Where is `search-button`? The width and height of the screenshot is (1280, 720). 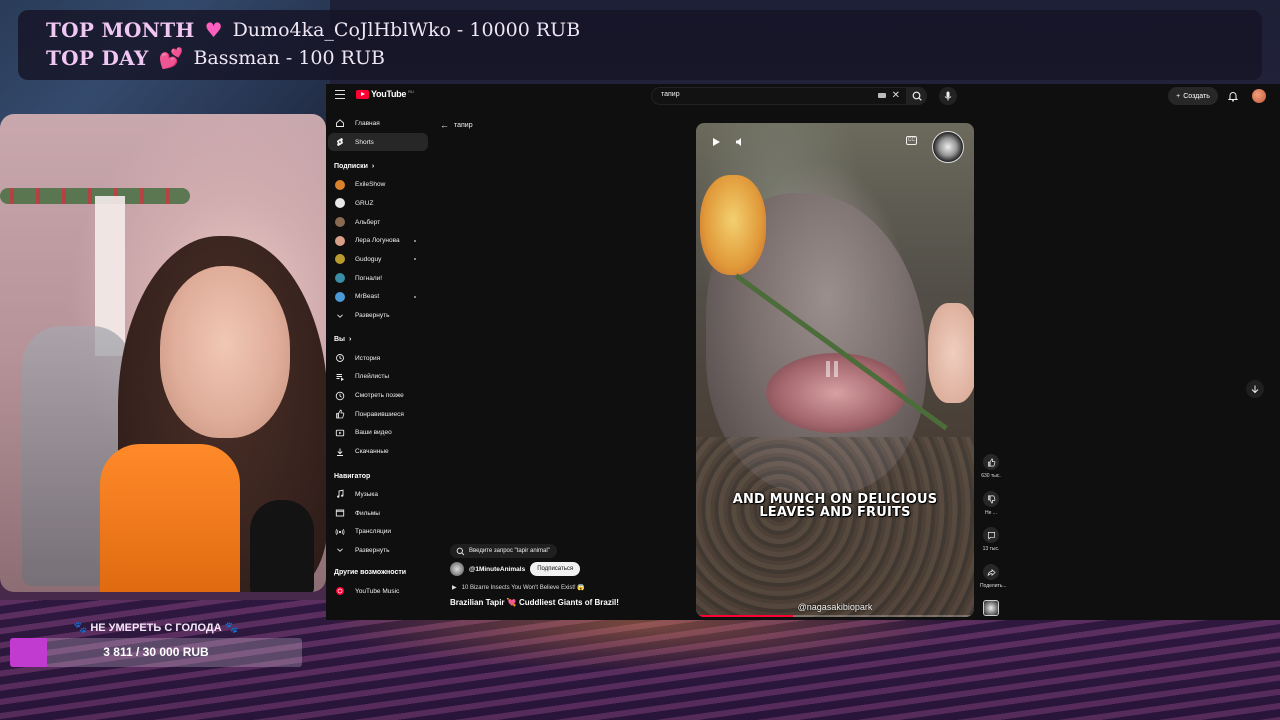 search-button is located at coordinates (917, 96).